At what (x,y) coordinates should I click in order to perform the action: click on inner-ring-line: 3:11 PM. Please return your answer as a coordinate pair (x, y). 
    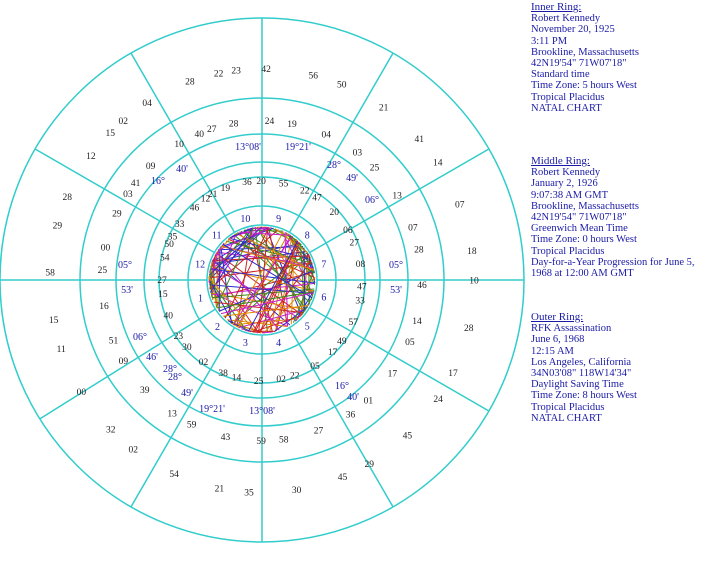
    Looking at the image, I should click on (549, 41).